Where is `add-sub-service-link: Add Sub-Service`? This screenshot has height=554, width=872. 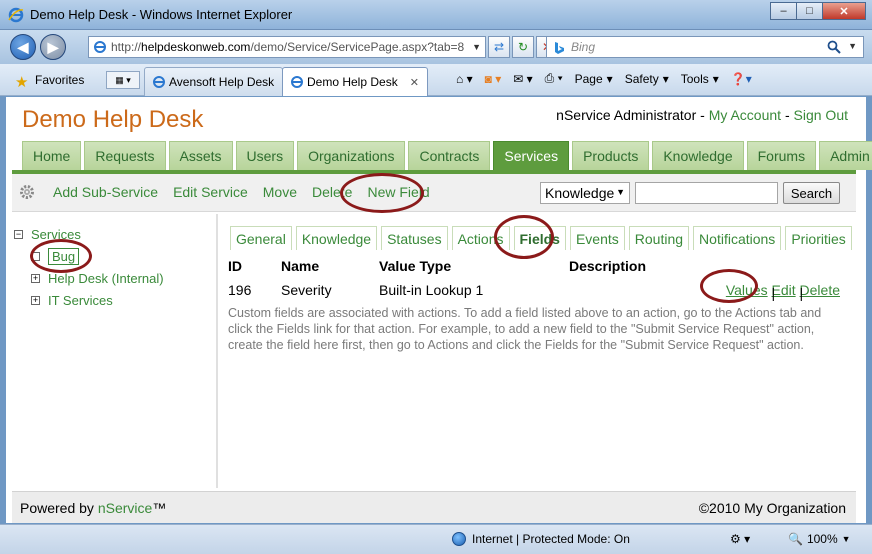 add-sub-service-link: Add Sub-Service is located at coordinates (105, 192).